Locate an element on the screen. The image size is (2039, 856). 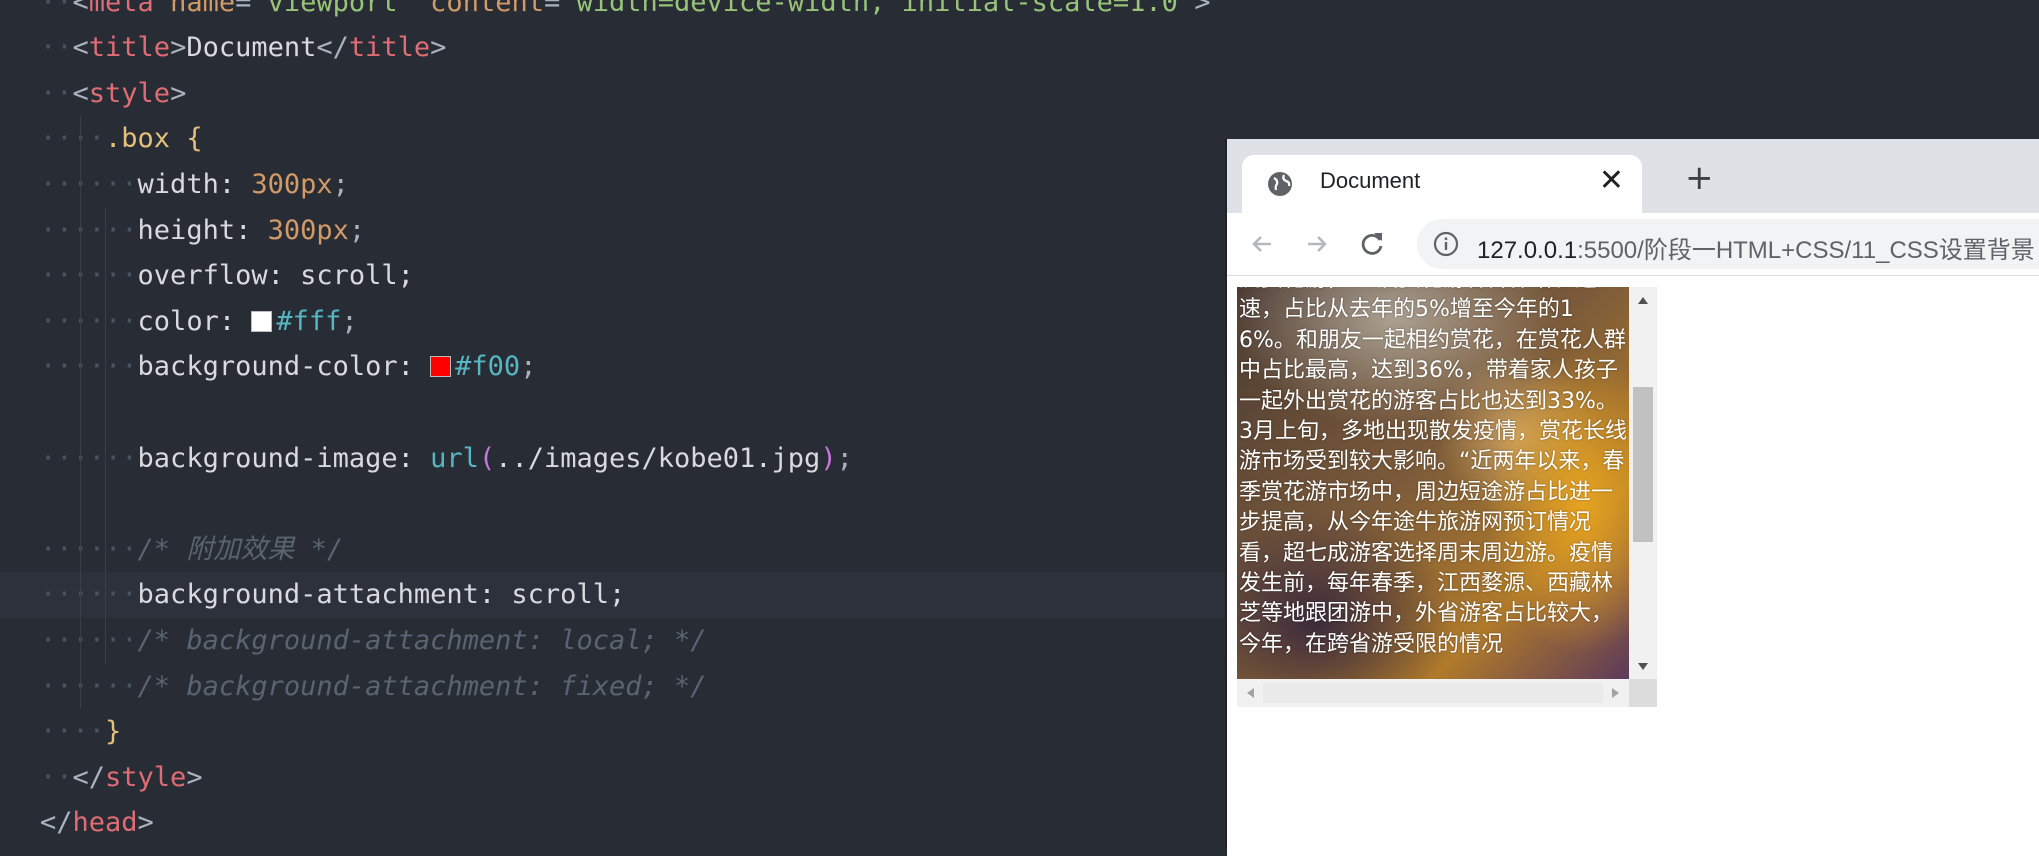
code-line: ··</style> is located at coordinates (635, 778).